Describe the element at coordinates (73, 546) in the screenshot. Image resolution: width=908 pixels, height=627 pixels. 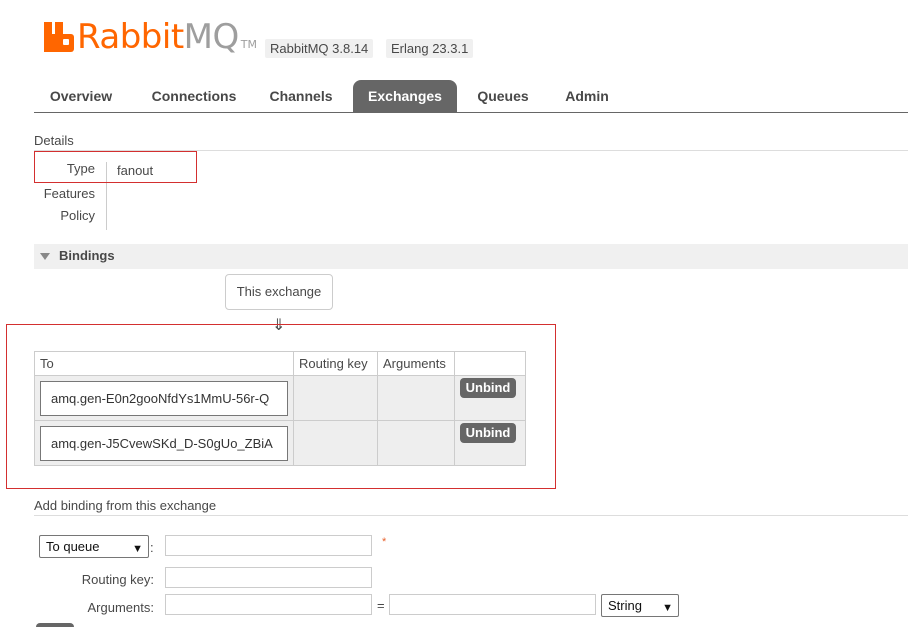
I see `destination-type-value: To queue` at that location.